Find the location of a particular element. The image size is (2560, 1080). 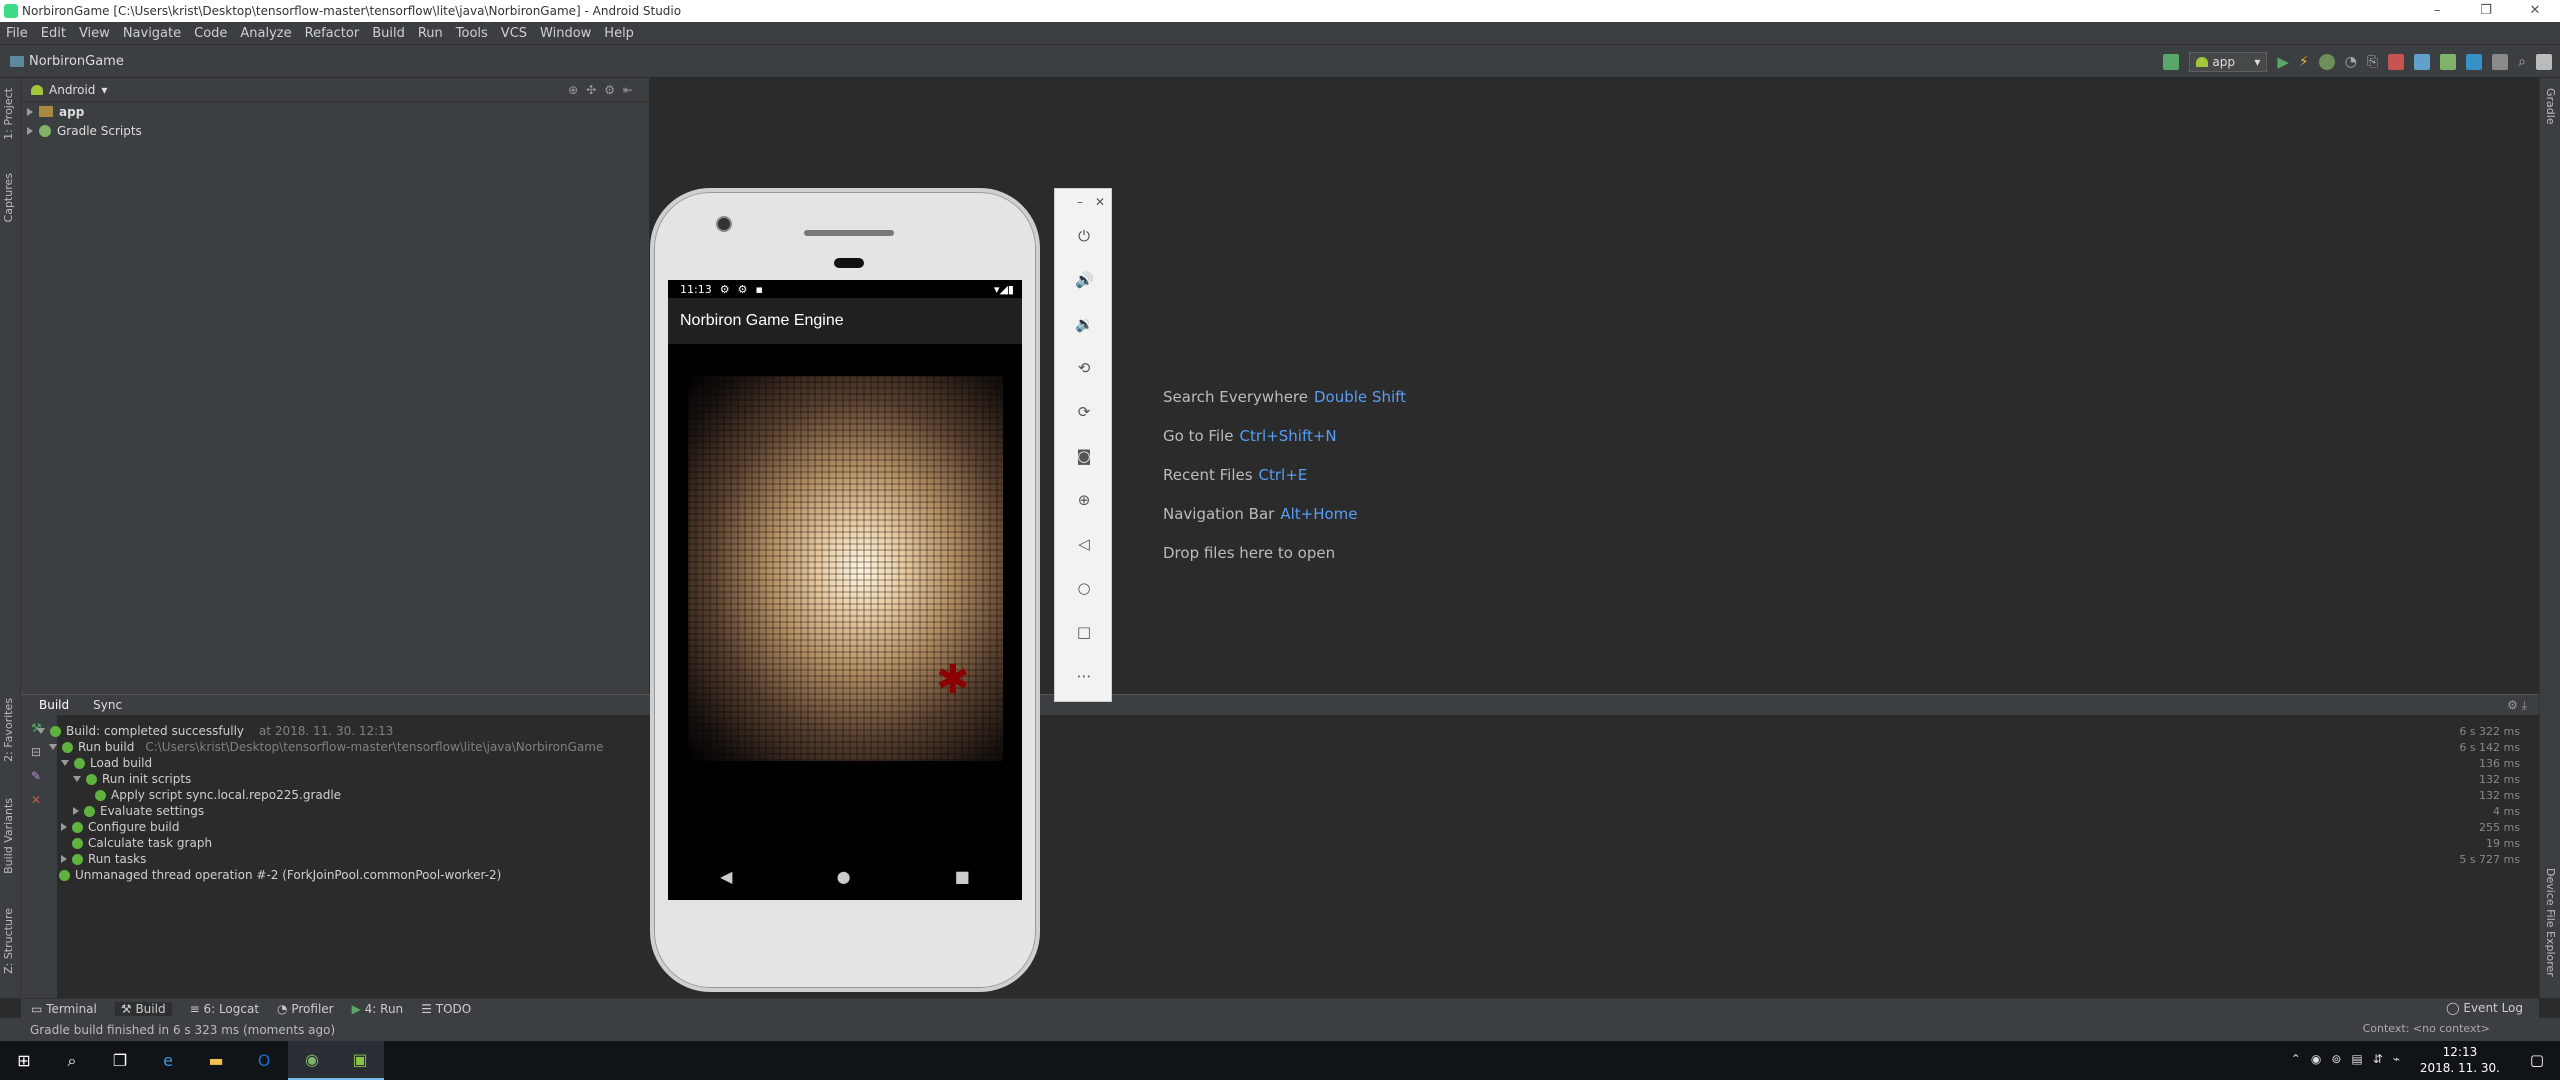

tab-structure: Z: Structure is located at coordinates (8, 941).